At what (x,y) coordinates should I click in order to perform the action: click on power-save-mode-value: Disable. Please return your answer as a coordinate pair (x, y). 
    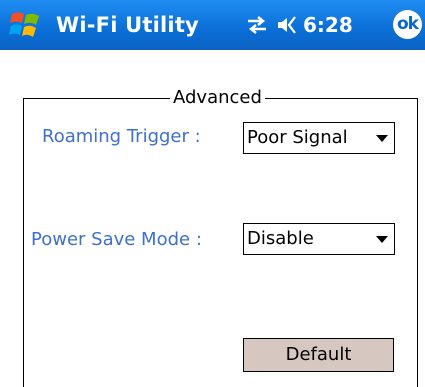
    Looking at the image, I should click on (280, 238).